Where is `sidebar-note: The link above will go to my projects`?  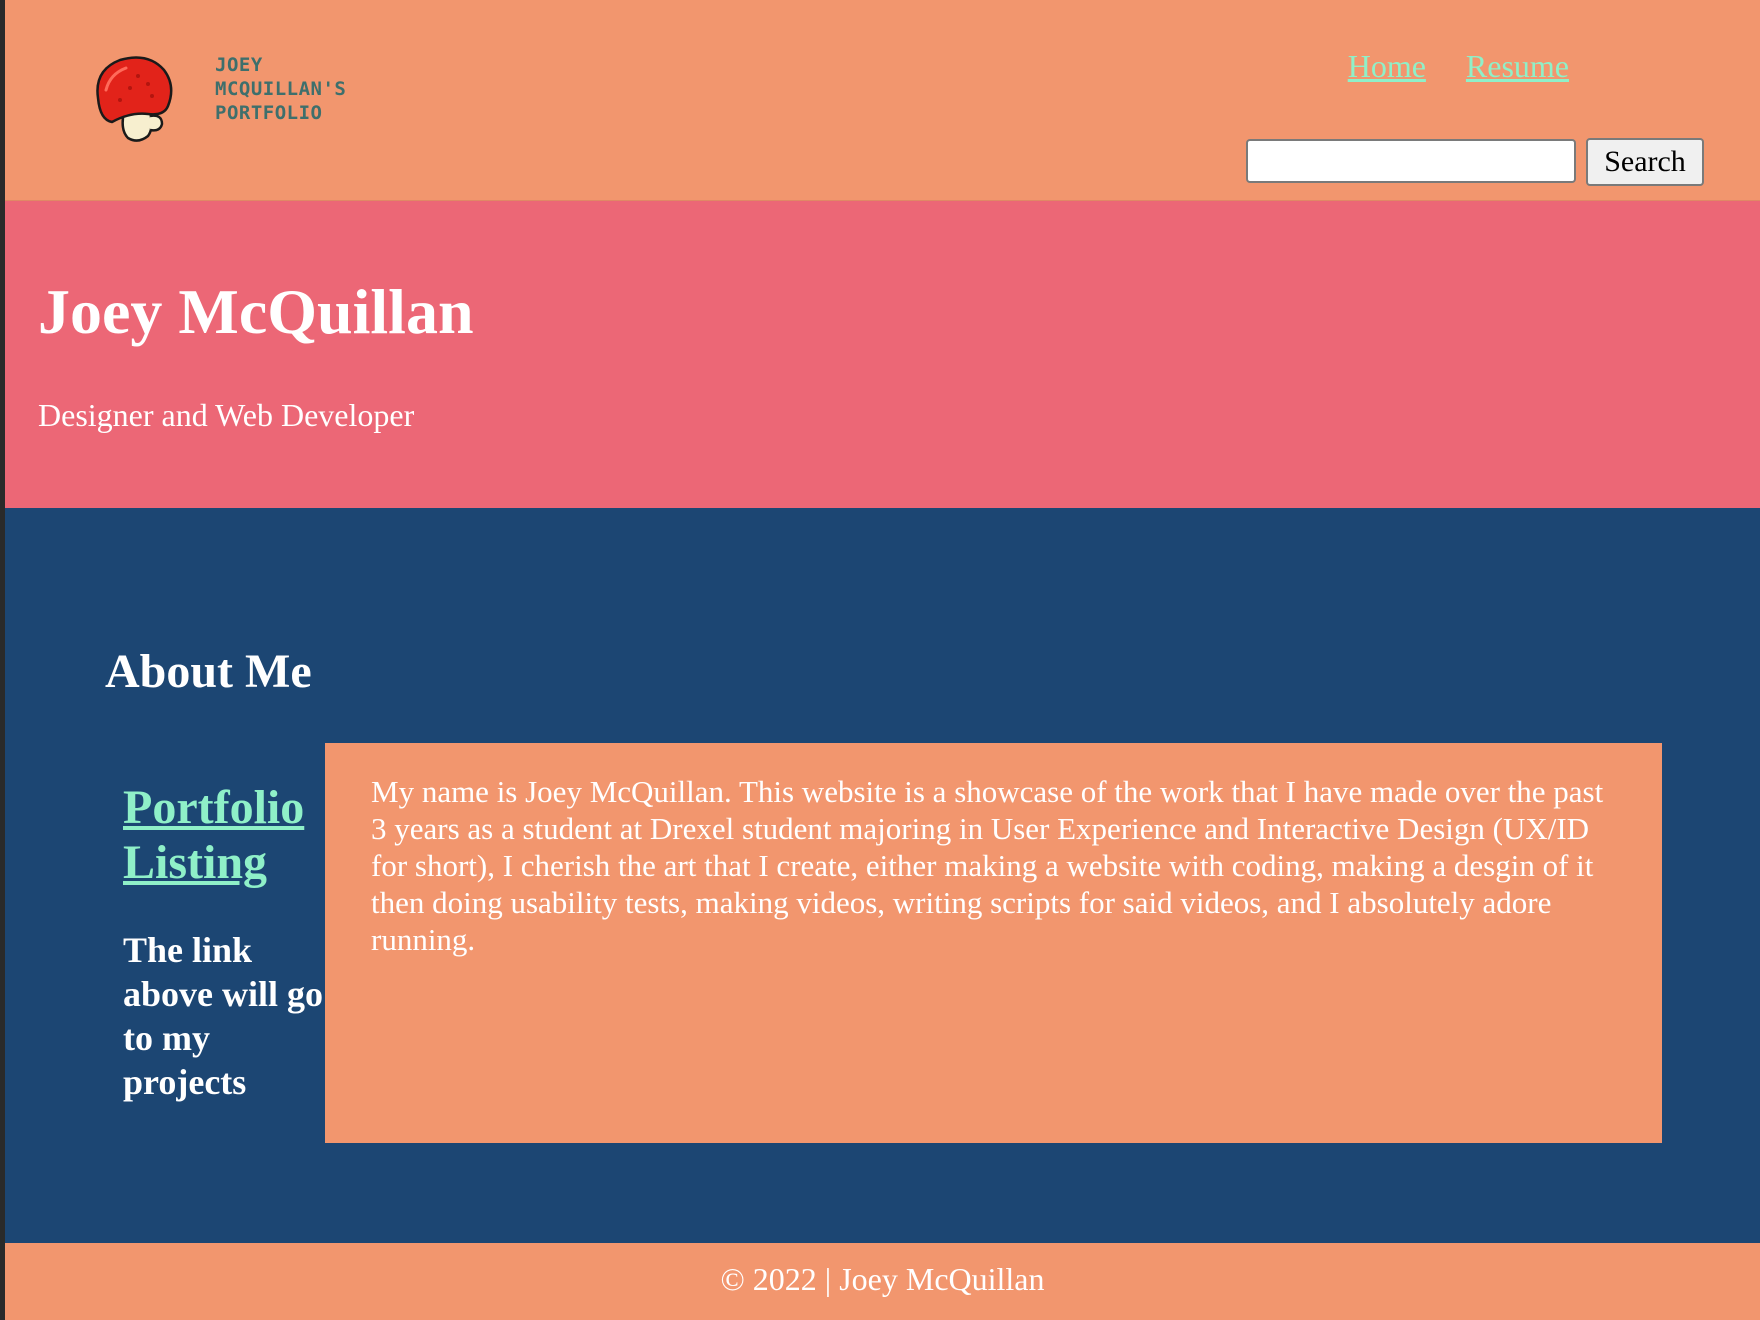 sidebar-note: The link above will go to my projects is located at coordinates (223, 1016).